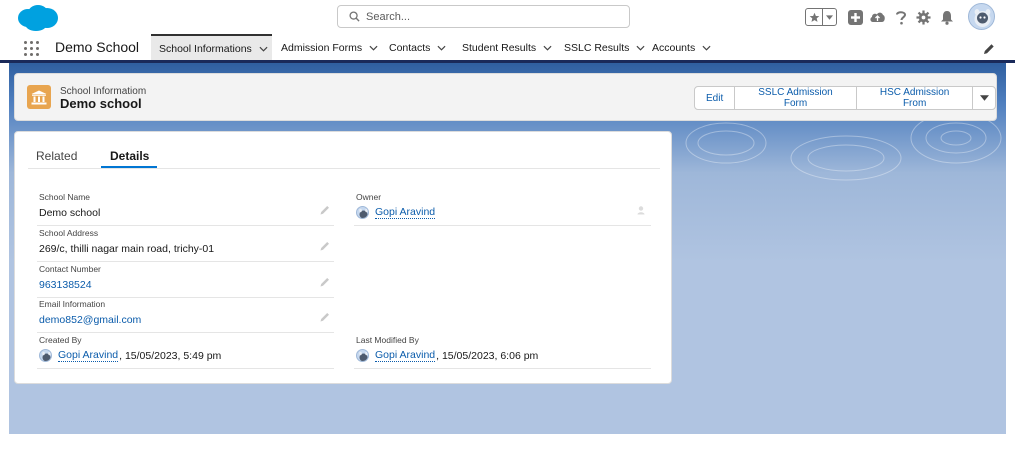 The image size is (1015, 451). What do you see at coordinates (60, 340) in the screenshot?
I see `field-label: Created By` at bounding box center [60, 340].